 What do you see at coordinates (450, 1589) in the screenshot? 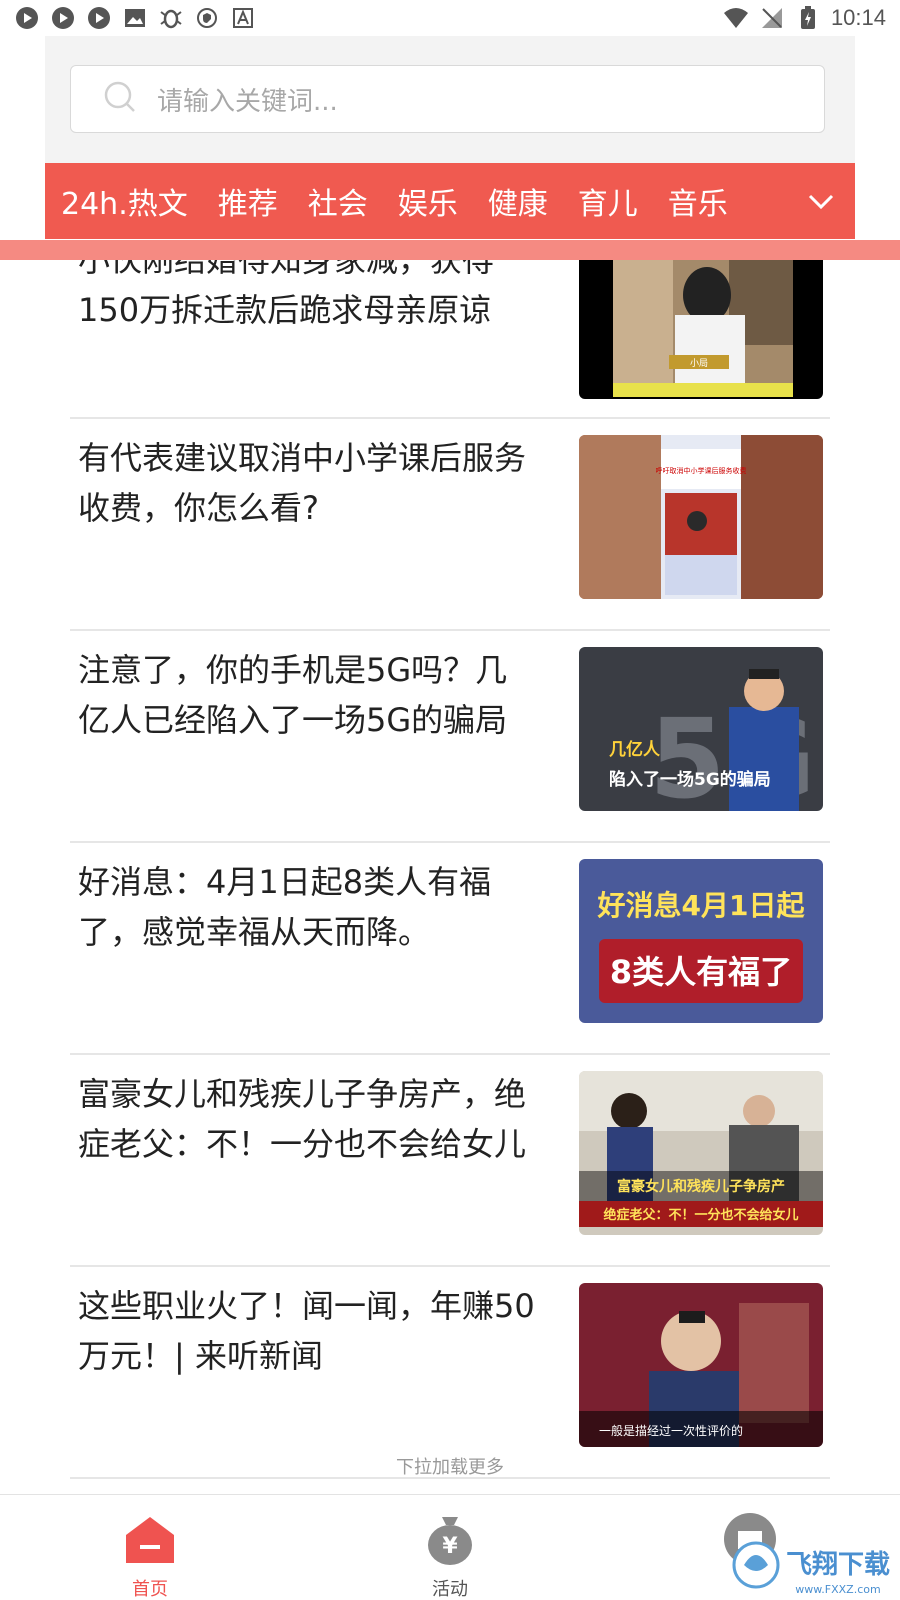
I see `nav-activity-label: 活动` at bounding box center [450, 1589].